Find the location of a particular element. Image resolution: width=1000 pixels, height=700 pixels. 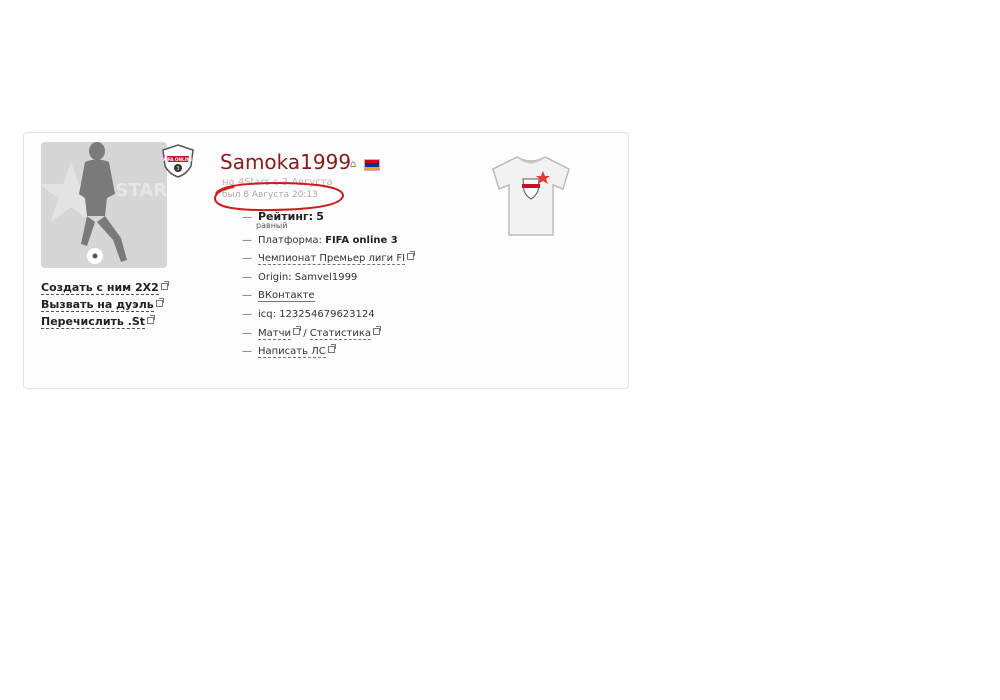

tshirt-image is located at coordinates (531, 198).